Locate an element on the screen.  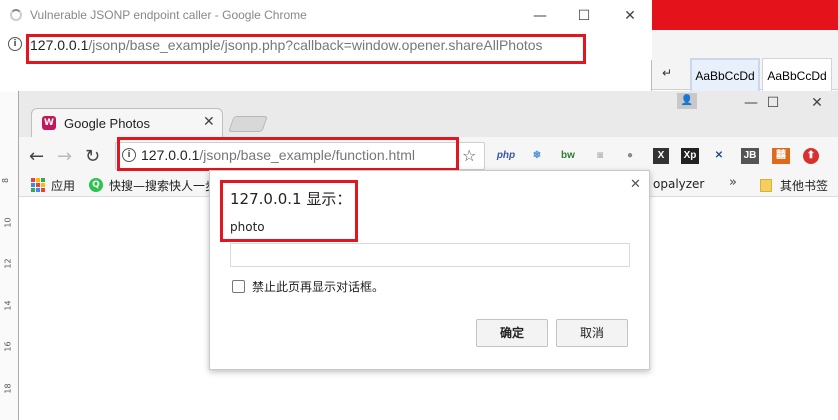
suppress-dialogs-label: 禁止此页再显示对话框。 is located at coordinates (318, 286).